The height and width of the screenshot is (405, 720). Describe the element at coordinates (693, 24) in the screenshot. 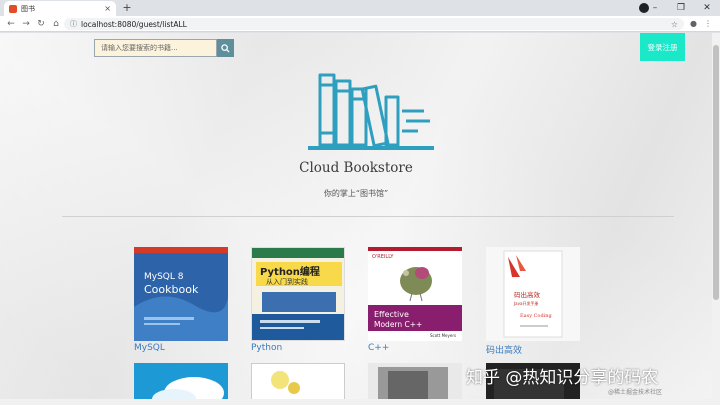

I see `profile-icon: ●` at that location.